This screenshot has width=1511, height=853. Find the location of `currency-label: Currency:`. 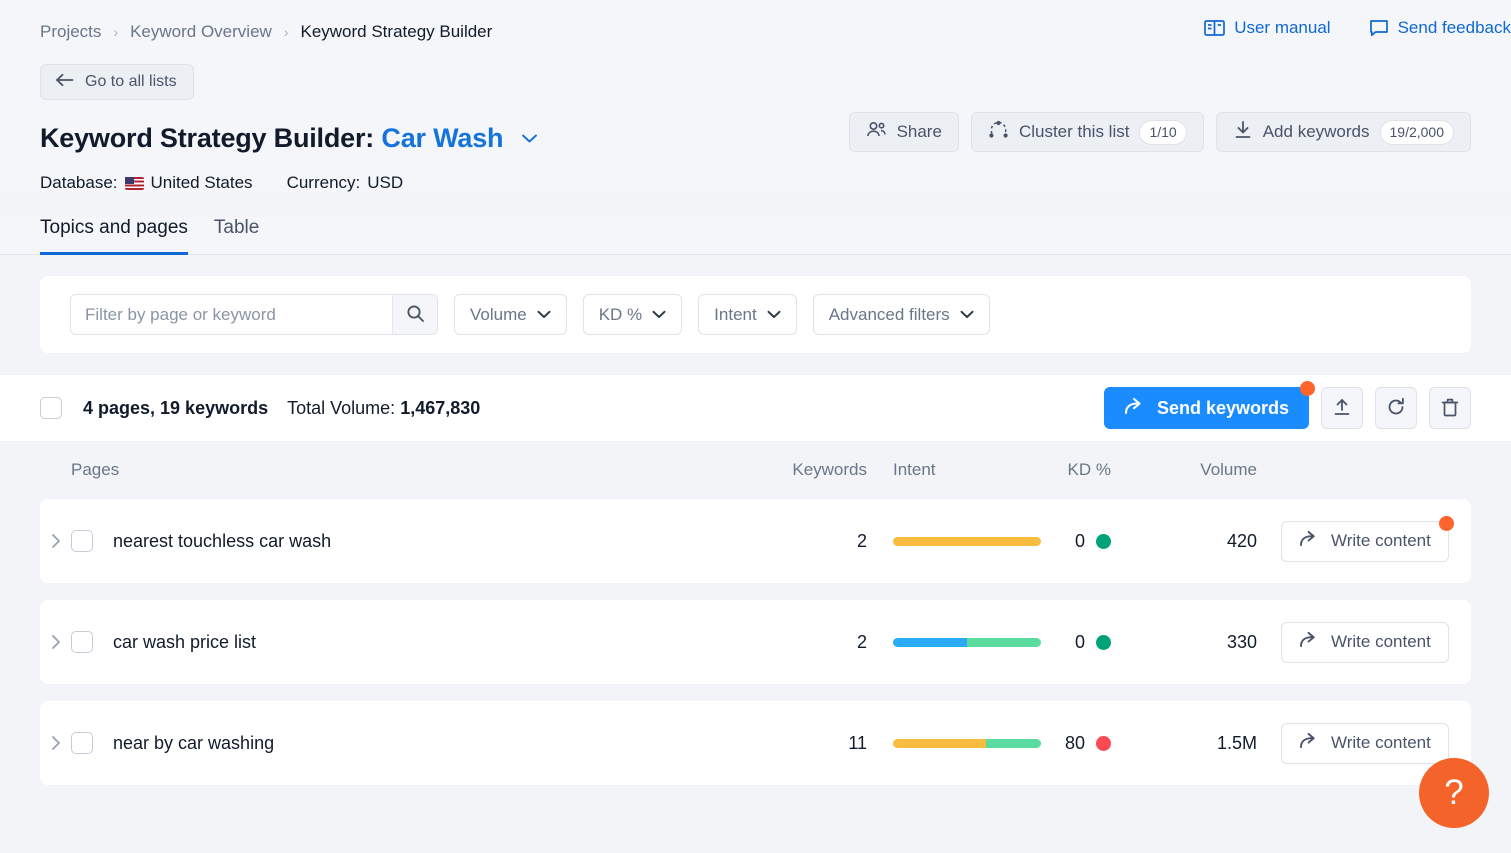

currency-label: Currency: is located at coordinates (323, 182).